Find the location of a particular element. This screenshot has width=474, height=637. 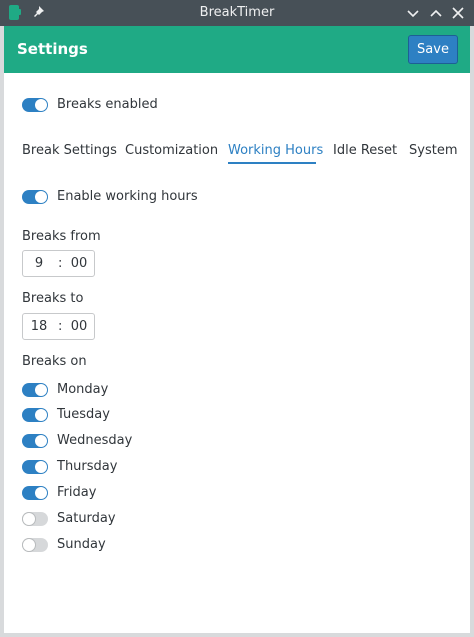

day-label-tuesday: Tuesday is located at coordinates (83, 414).